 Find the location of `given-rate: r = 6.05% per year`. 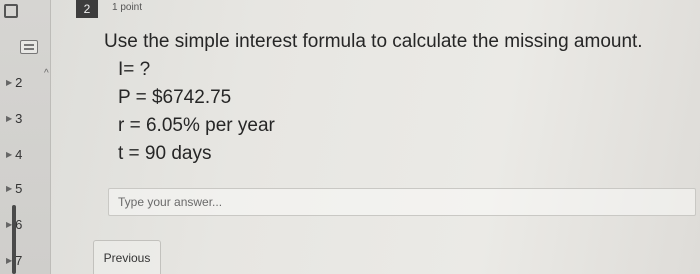

given-rate: r = 6.05% per year is located at coordinates (196, 125).